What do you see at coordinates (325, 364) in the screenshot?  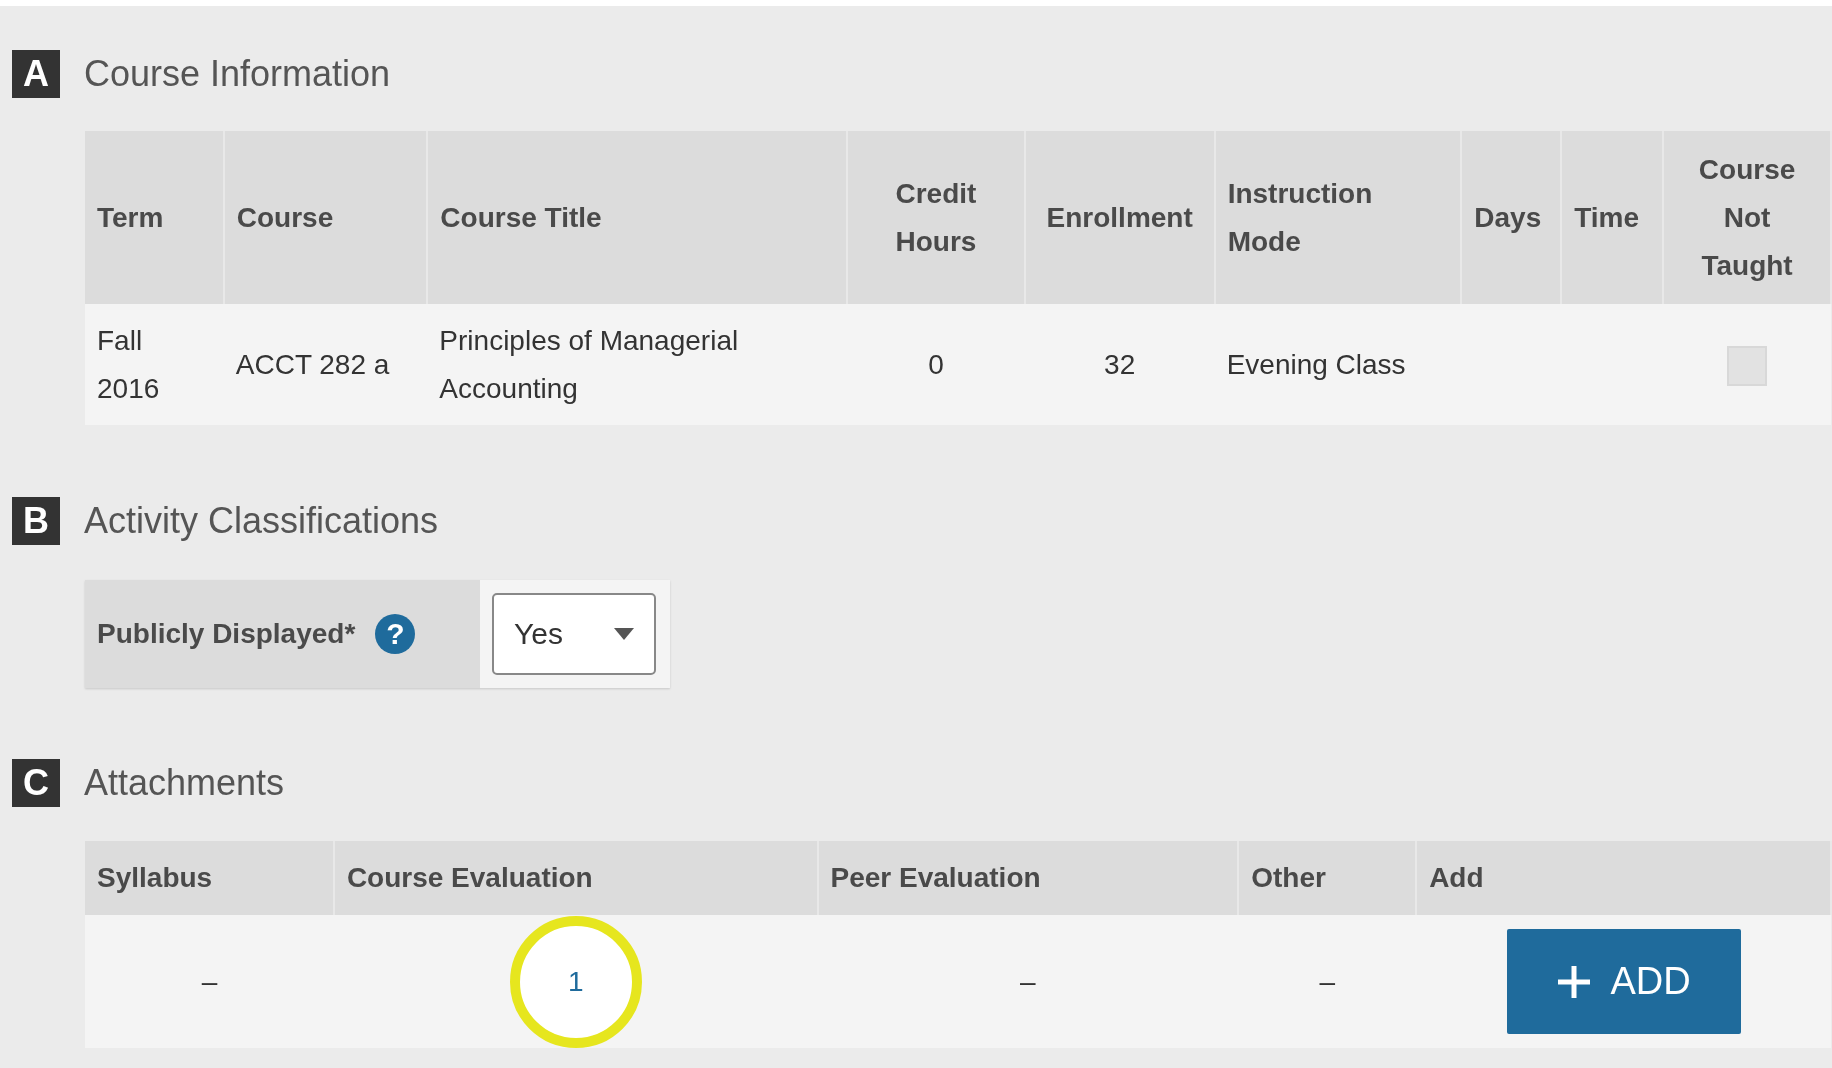 I see `table-cell: ACCT 282 a` at bounding box center [325, 364].